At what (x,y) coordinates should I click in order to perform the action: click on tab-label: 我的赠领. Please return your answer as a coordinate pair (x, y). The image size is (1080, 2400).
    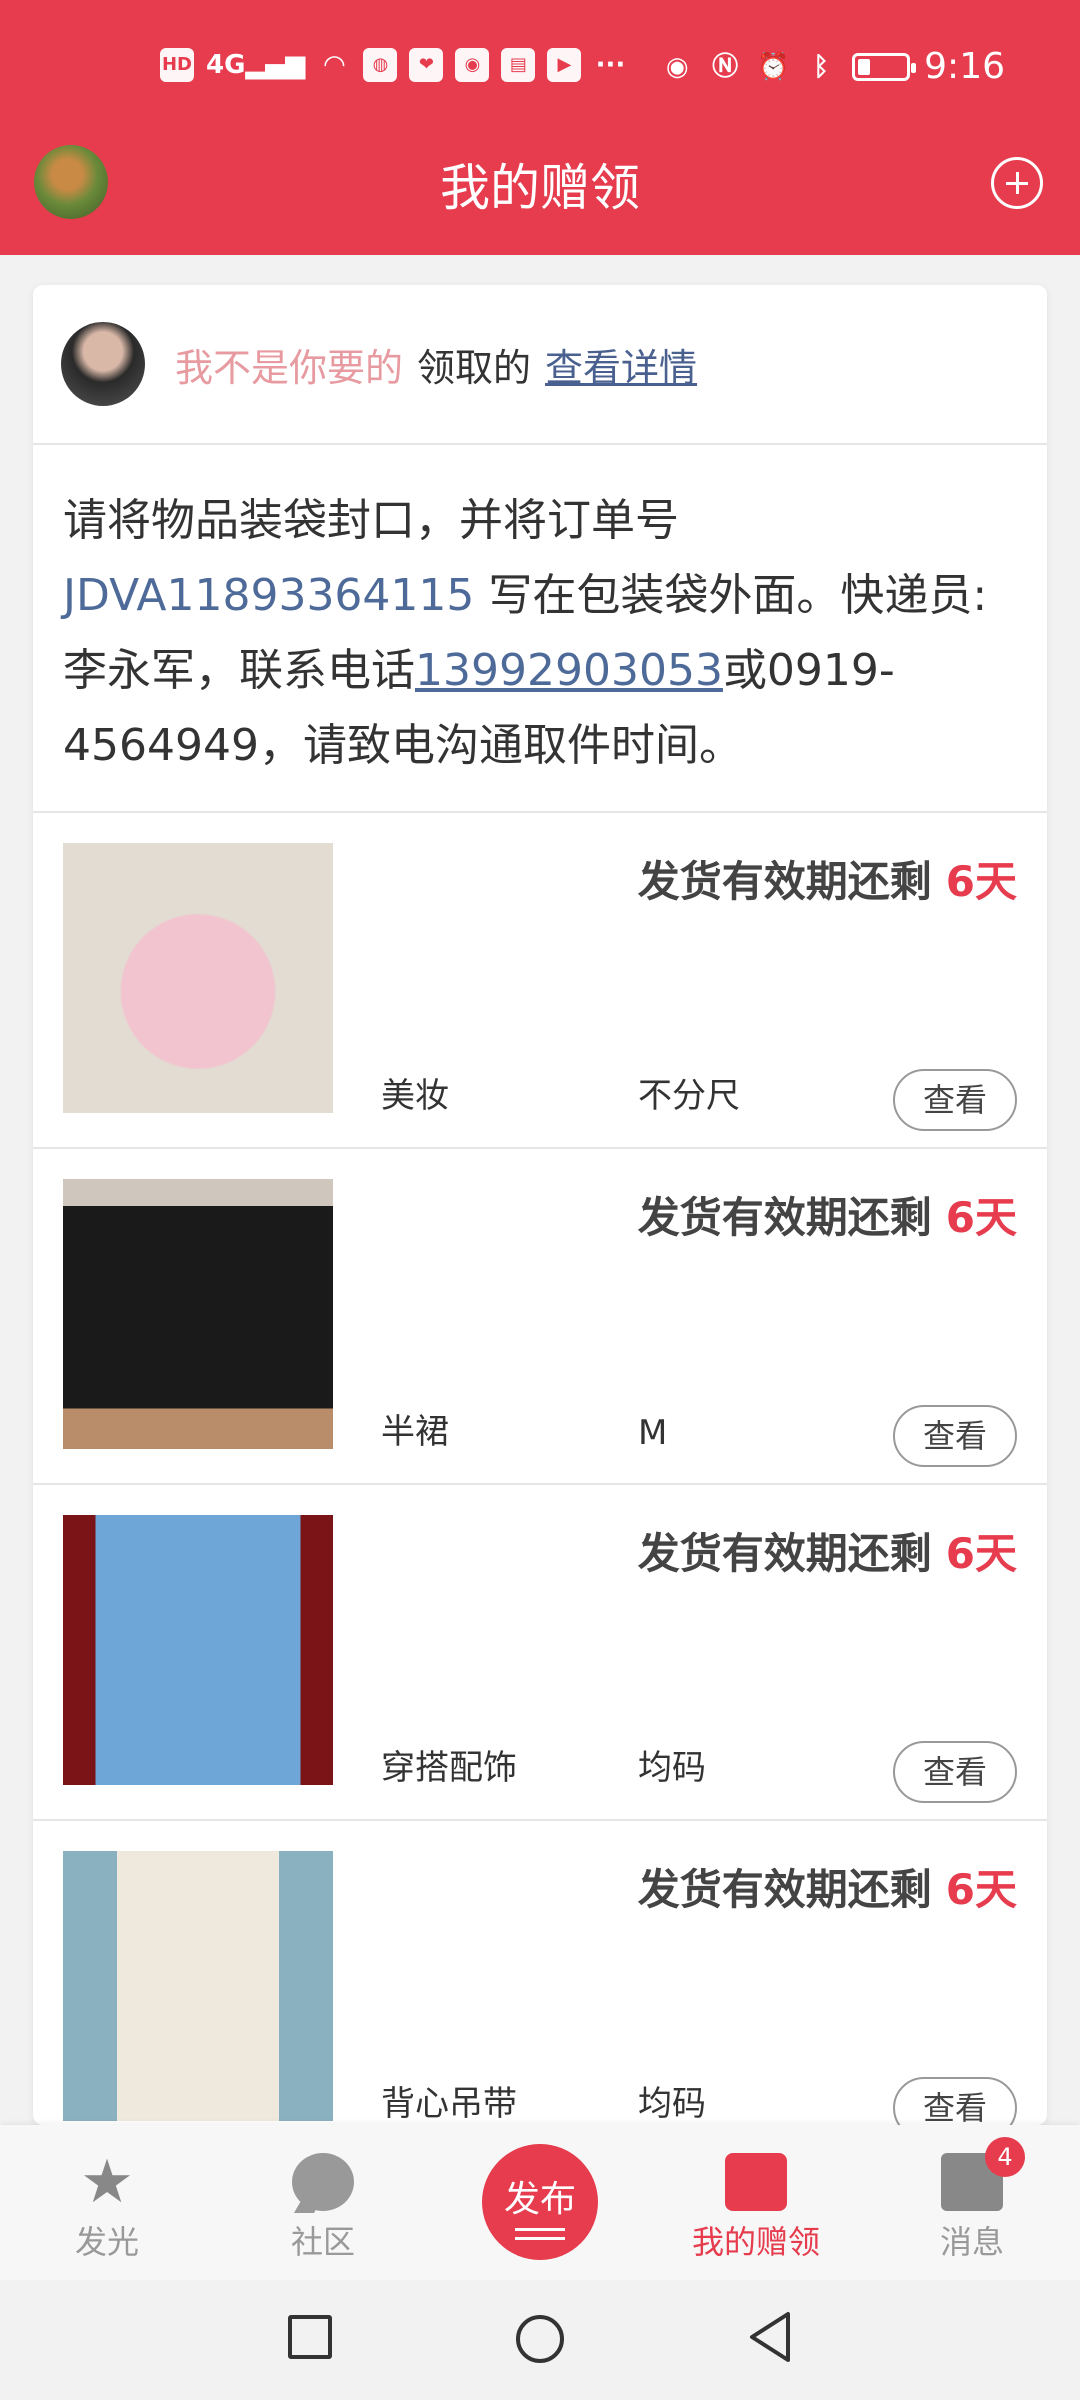
    Looking at the image, I should click on (755, 2242).